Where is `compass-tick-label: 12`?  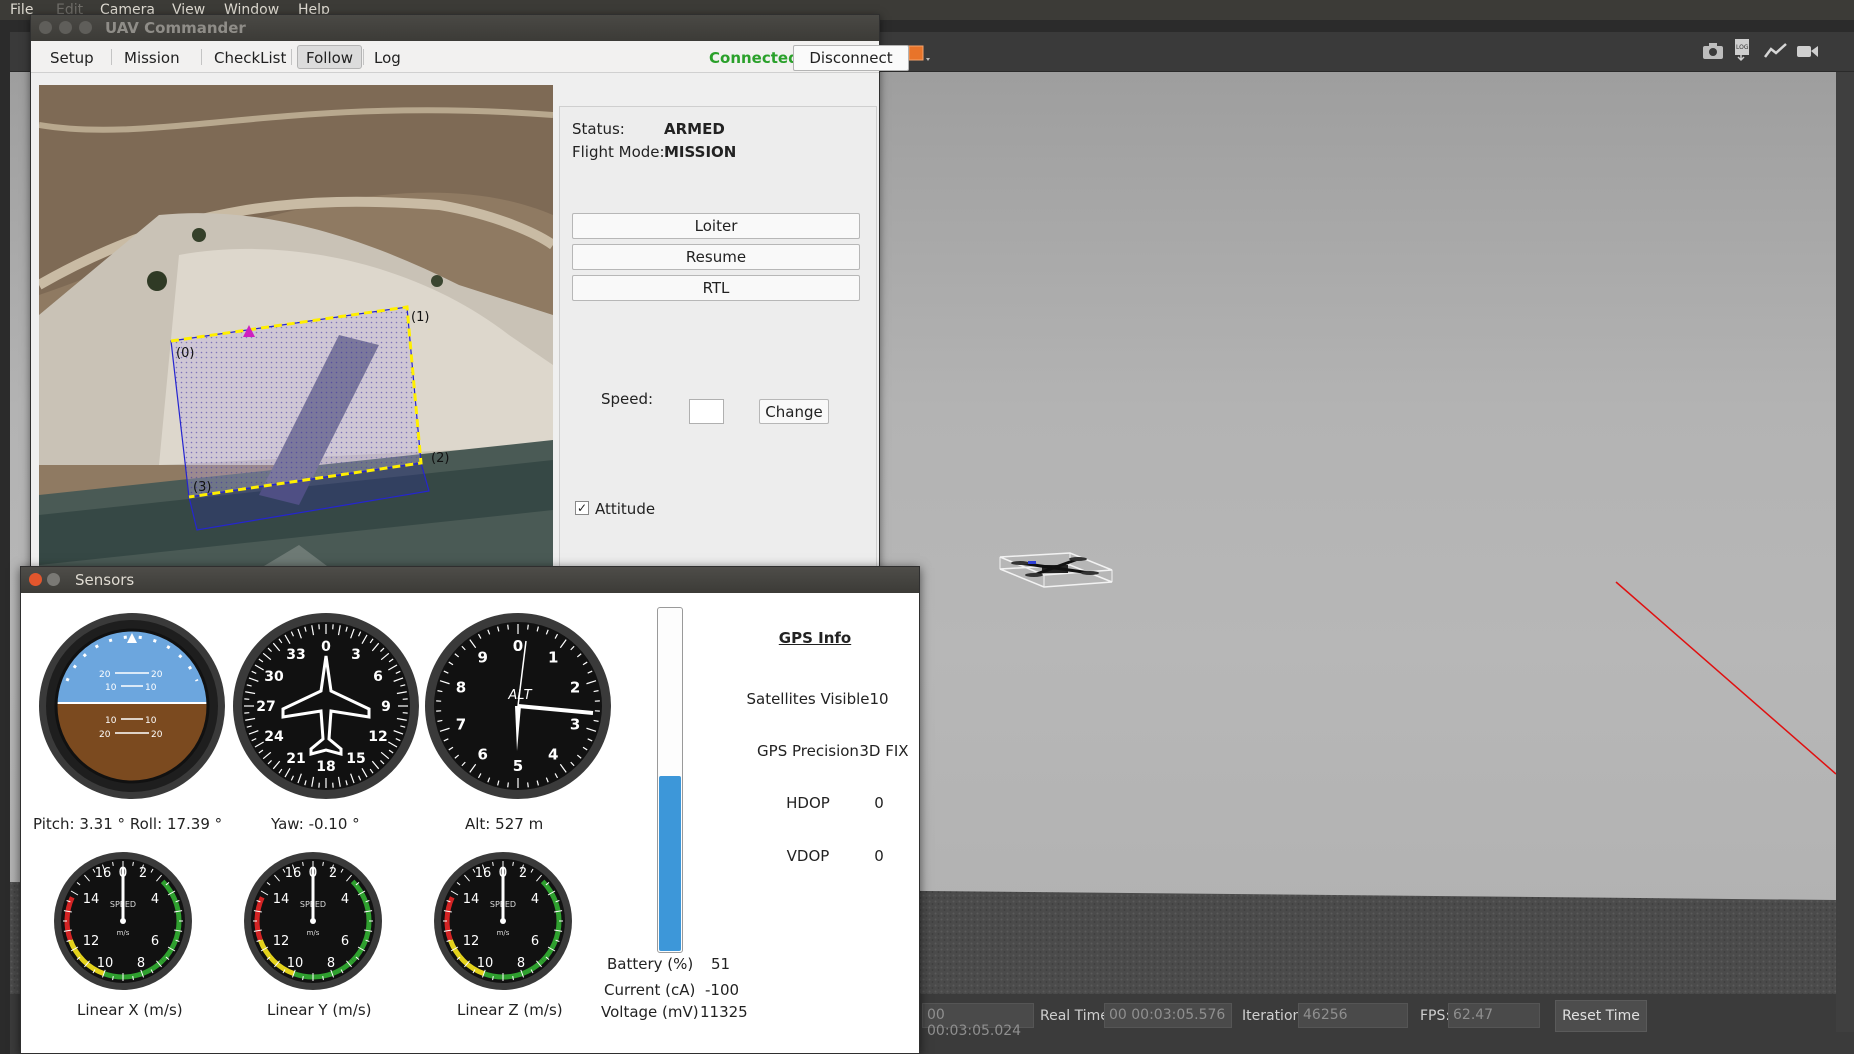 compass-tick-label: 12 is located at coordinates (377, 737).